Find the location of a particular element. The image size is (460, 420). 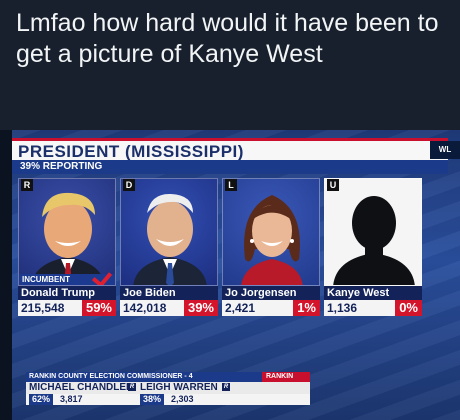

ticker-candidate-1-votes: 3,817 is located at coordinates (71, 399).